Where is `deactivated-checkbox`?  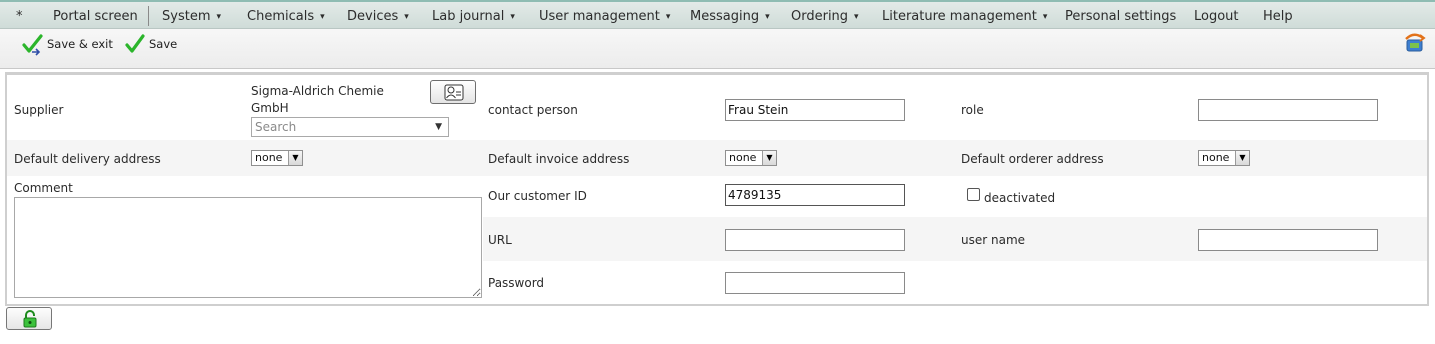
deactivated-checkbox is located at coordinates (973, 194).